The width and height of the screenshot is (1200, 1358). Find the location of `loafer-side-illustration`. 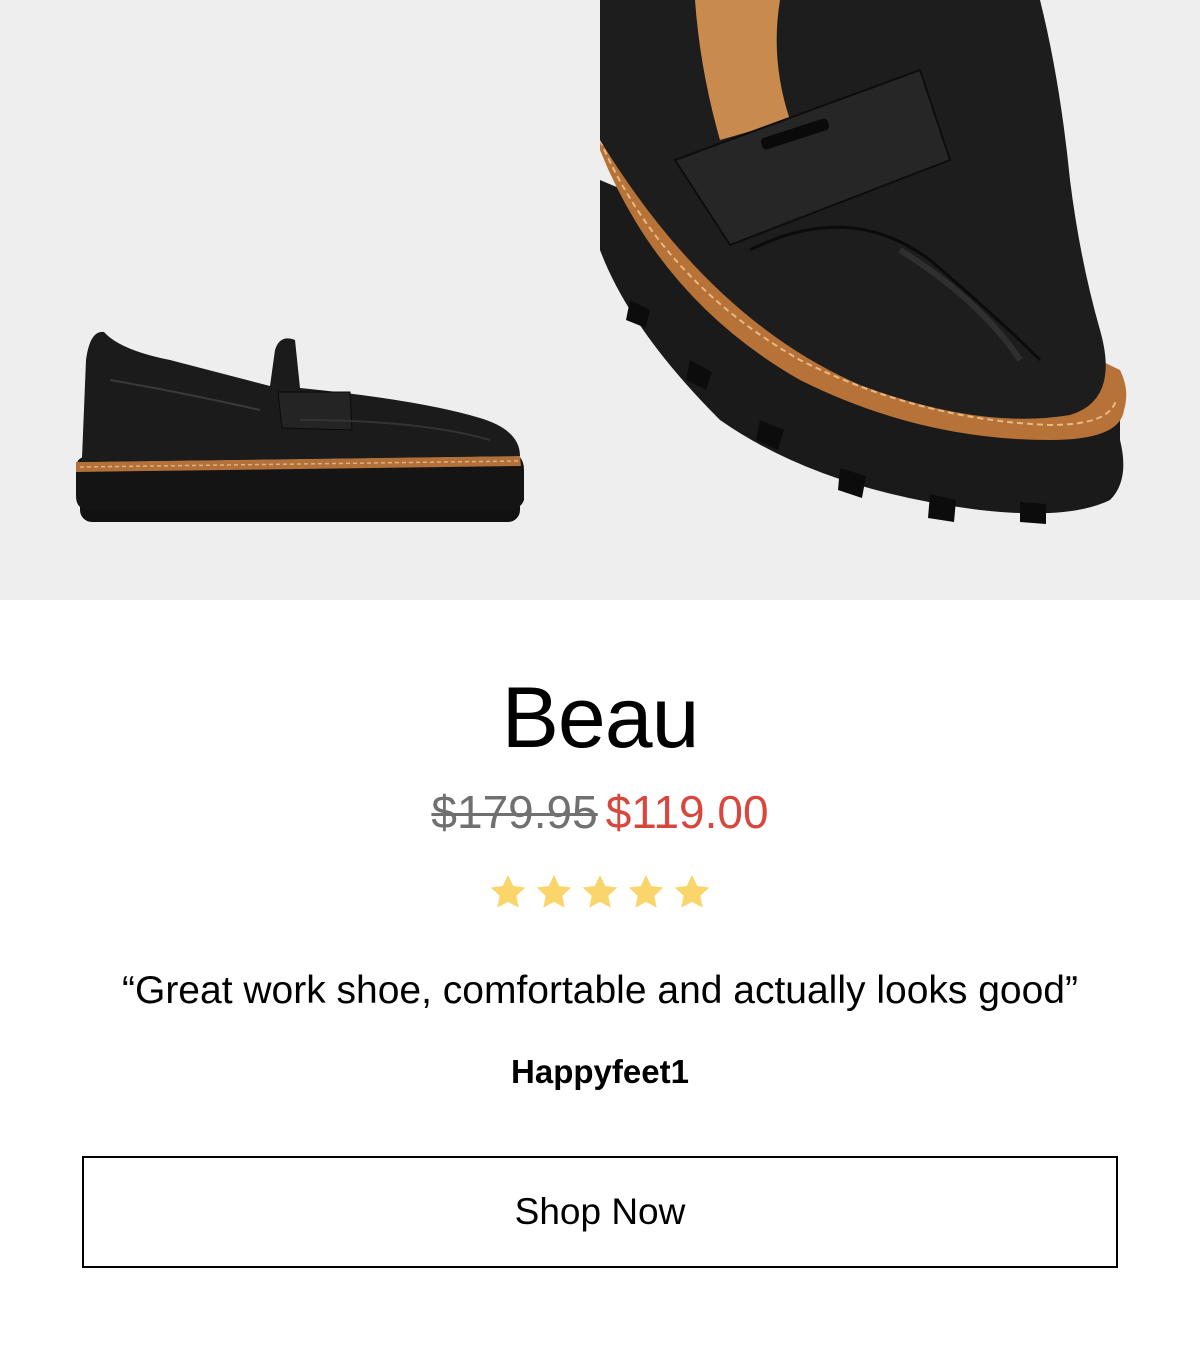

loafer-side-illustration is located at coordinates (300, 426).